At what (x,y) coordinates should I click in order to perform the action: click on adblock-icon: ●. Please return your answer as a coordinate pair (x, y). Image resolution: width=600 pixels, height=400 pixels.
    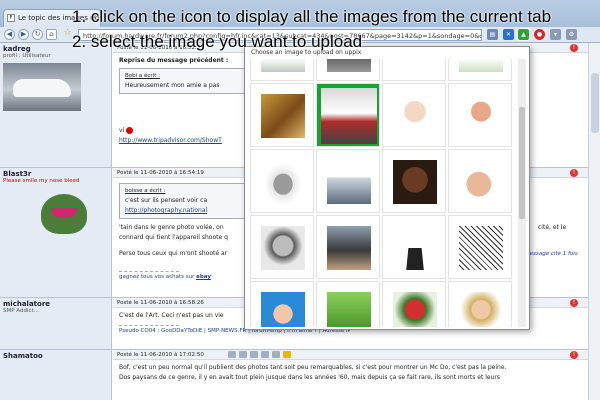
    Looking at the image, I should click on (539, 34).